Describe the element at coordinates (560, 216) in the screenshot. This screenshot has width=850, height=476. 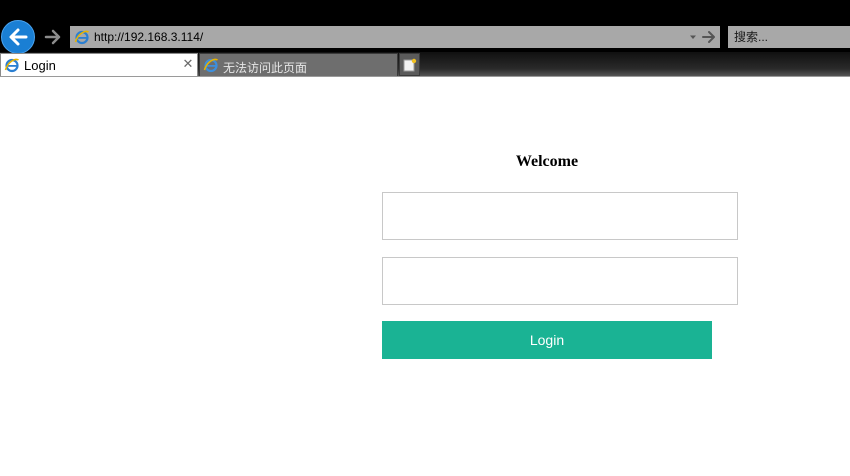
I see `username-field` at that location.